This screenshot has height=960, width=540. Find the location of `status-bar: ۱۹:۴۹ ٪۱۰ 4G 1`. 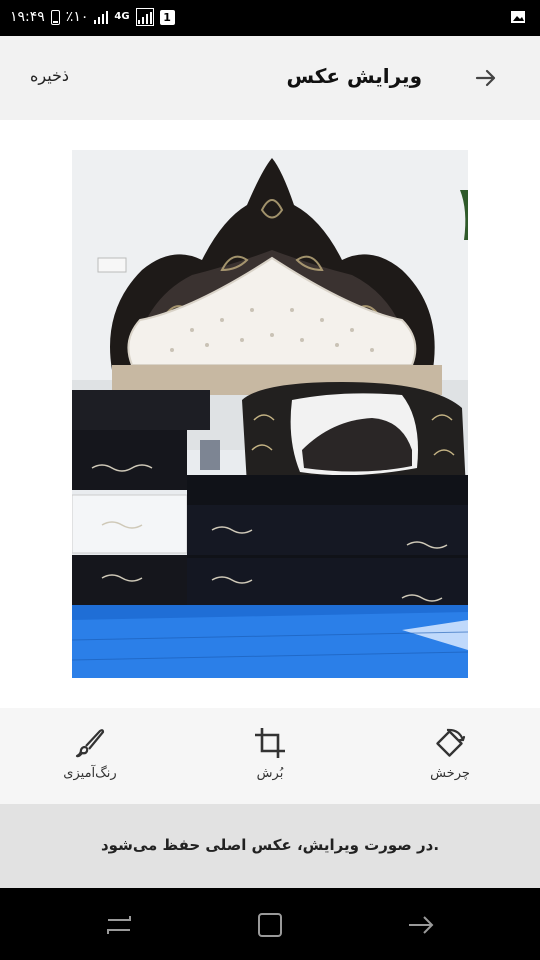

status-bar: ۱۹:۴۹ ٪۱۰ 4G 1 is located at coordinates (270, 18).